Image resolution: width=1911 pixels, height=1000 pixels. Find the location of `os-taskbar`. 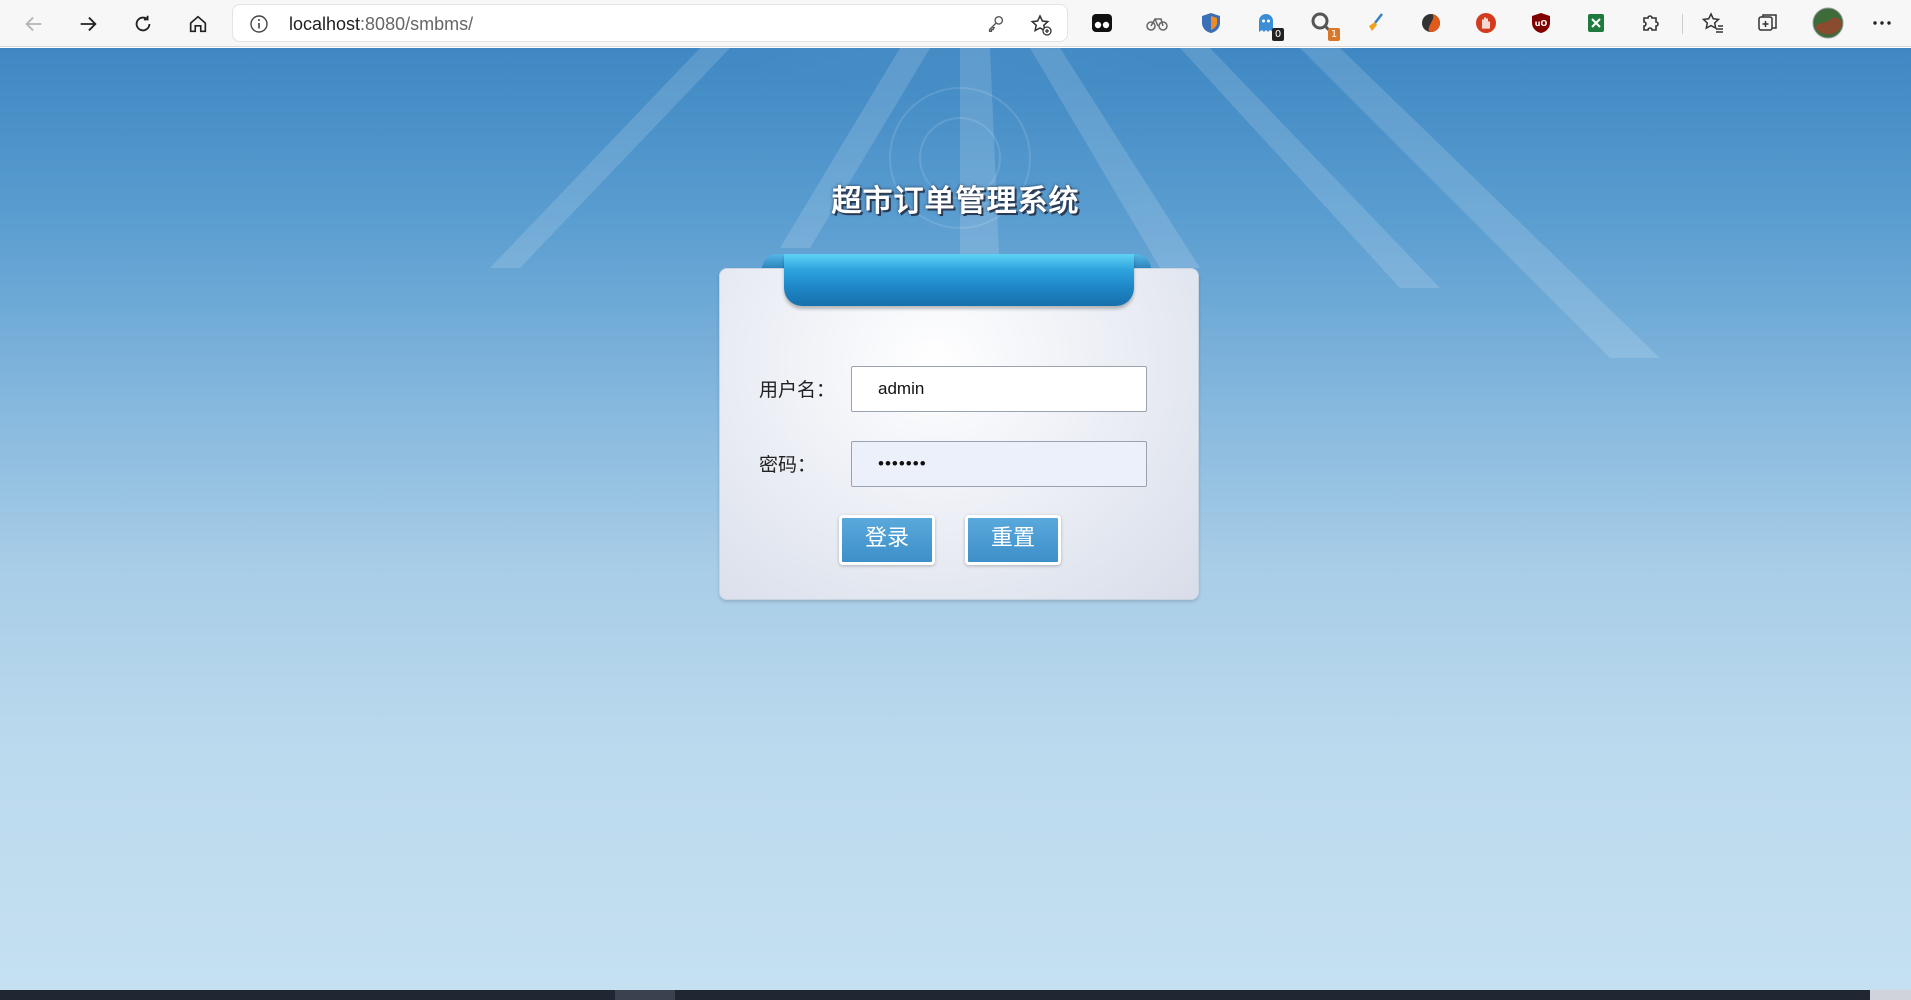

os-taskbar is located at coordinates (955, 995).